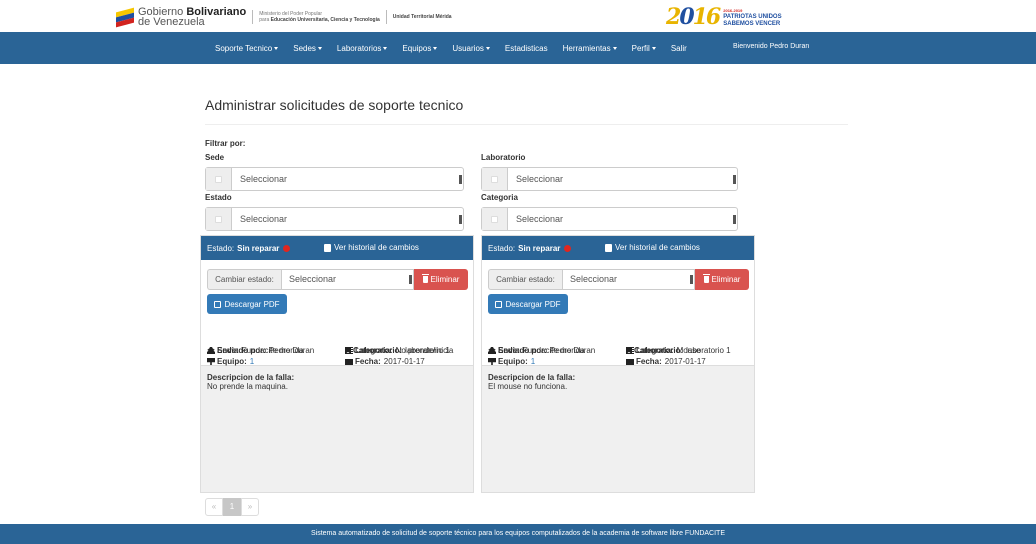  What do you see at coordinates (663, 350) in the screenshot?
I see `info-categoria: Categoria: Mouse` at bounding box center [663, 350].